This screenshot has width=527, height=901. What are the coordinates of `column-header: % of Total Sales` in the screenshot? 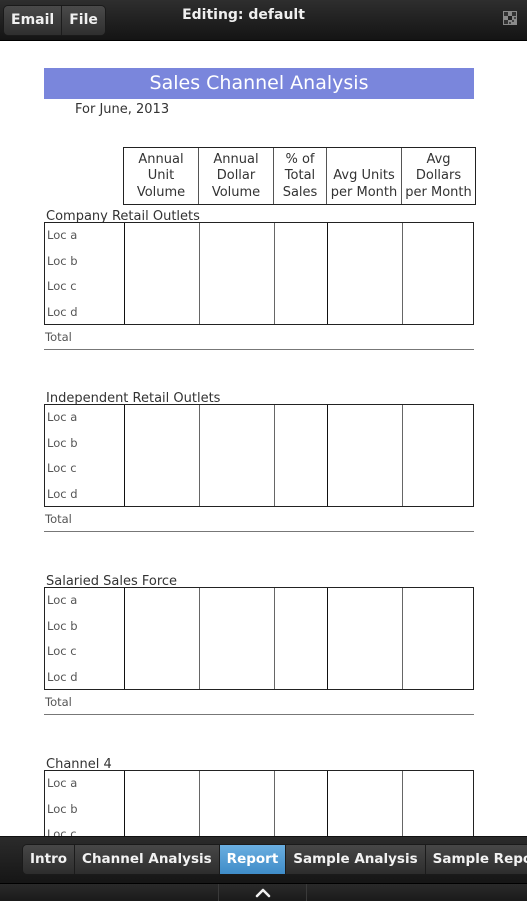 It's located at (299, 176).